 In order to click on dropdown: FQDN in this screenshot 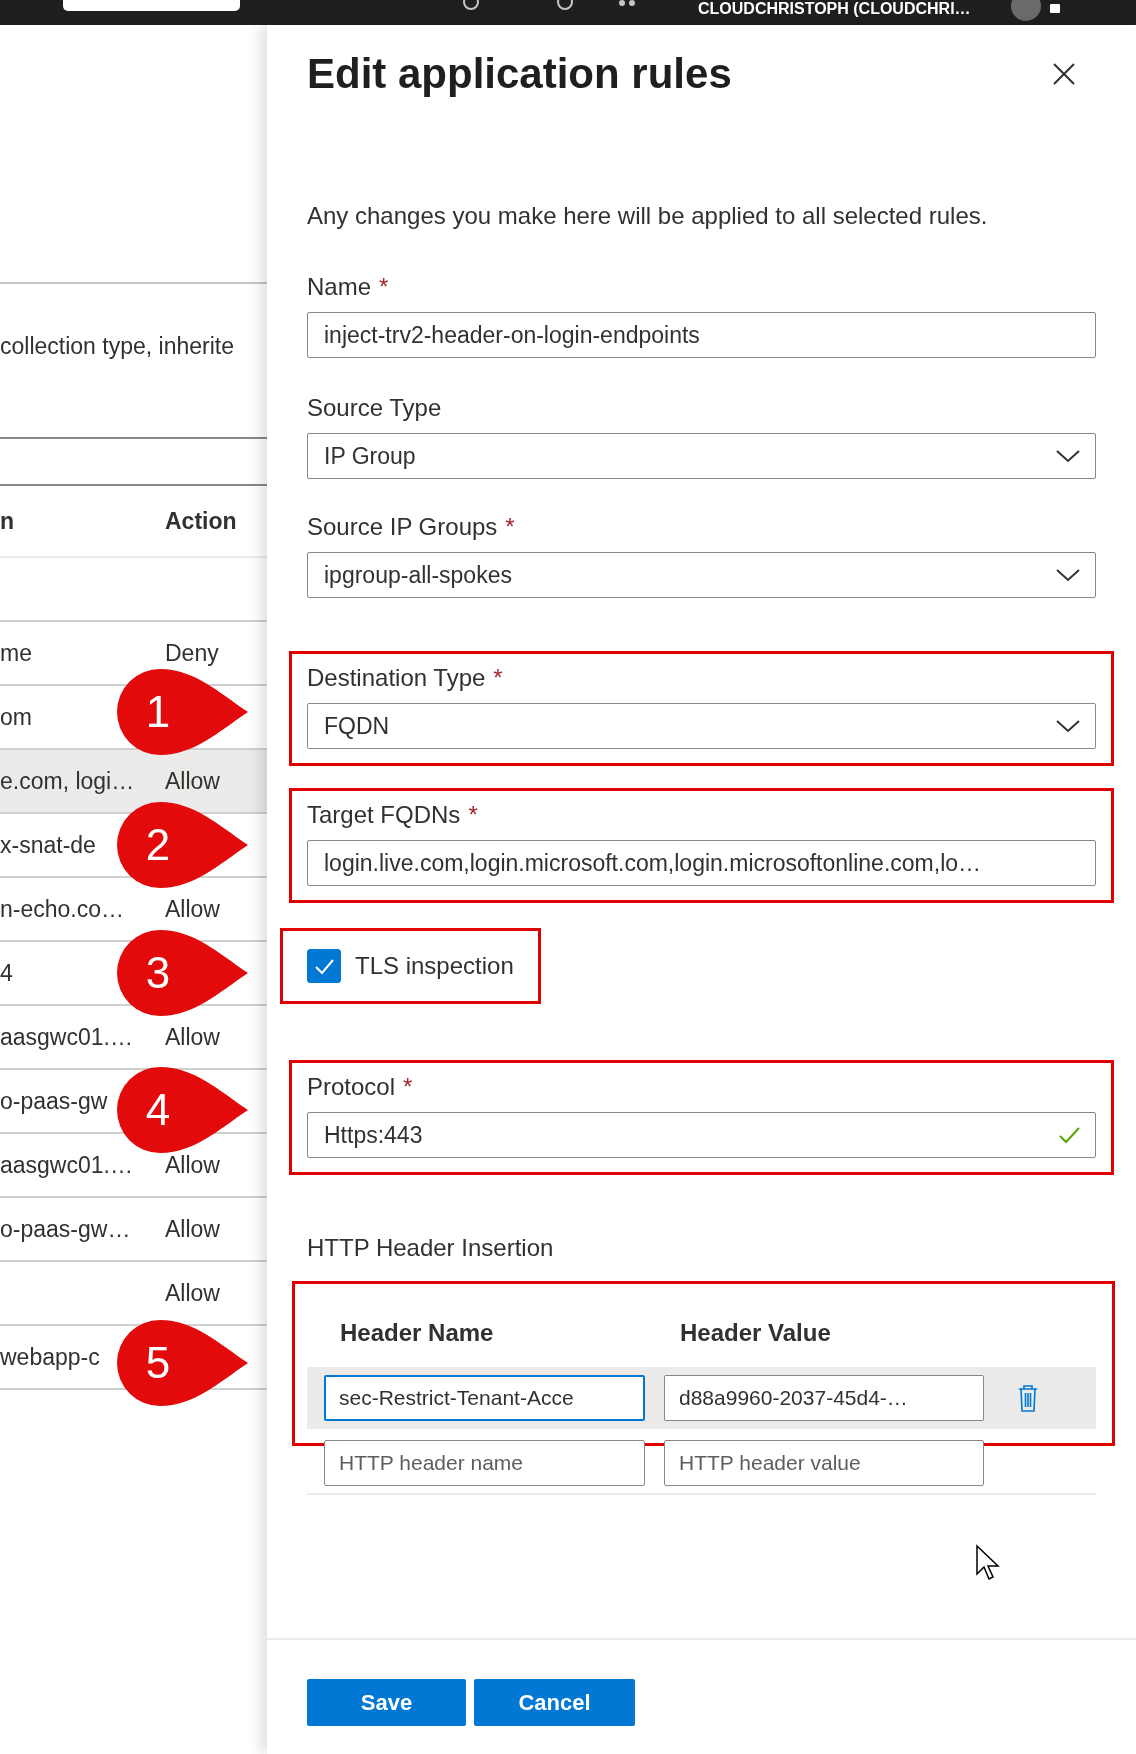, I will do `click(701, 726)`.